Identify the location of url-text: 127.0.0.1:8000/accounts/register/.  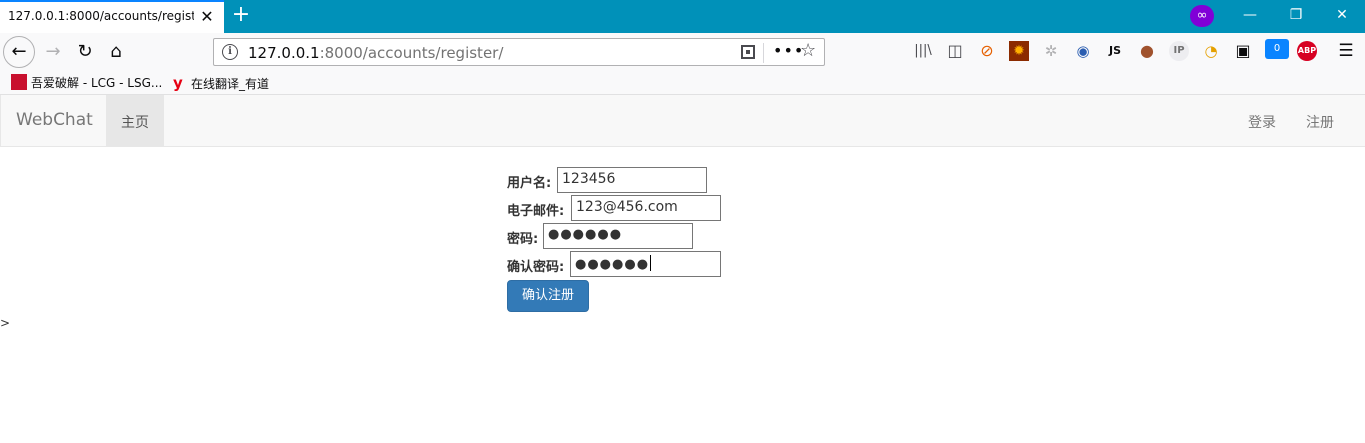
(375, 53).